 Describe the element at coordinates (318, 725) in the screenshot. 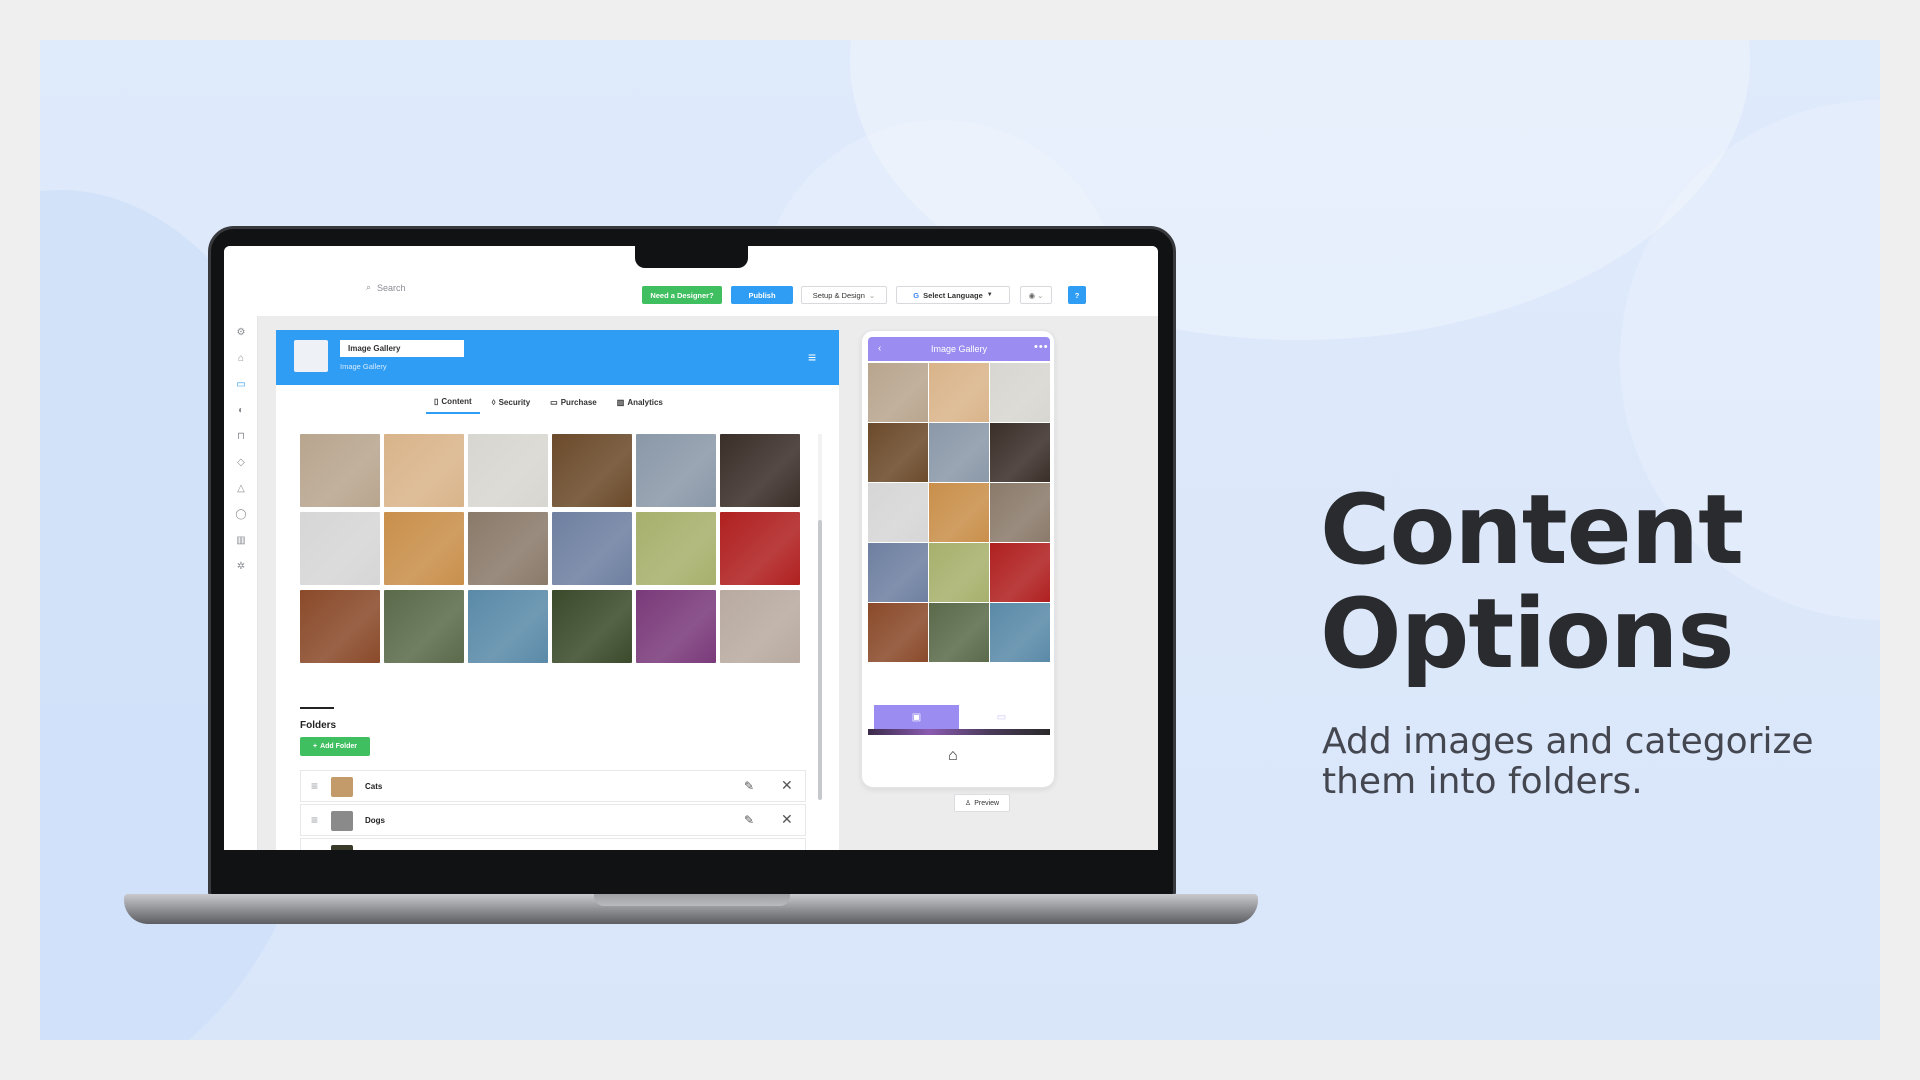

I see `folders-heading: Folders` at that location.